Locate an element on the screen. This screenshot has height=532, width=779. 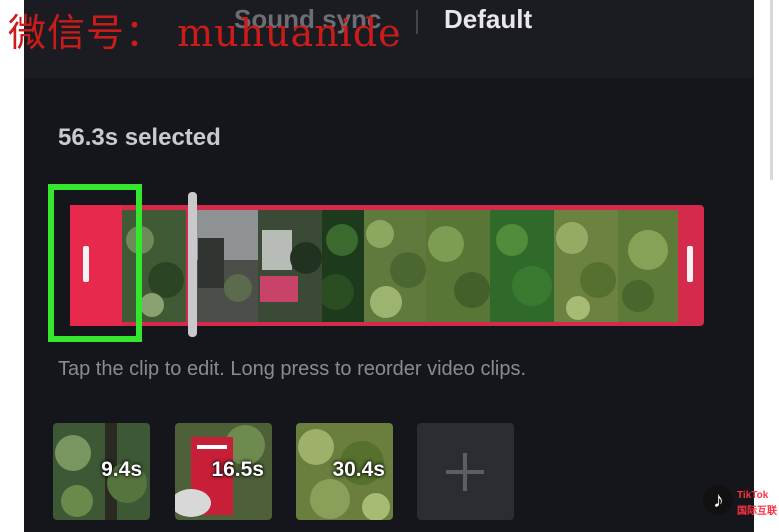
page-scrollbar is located at coordinates (771, 90).